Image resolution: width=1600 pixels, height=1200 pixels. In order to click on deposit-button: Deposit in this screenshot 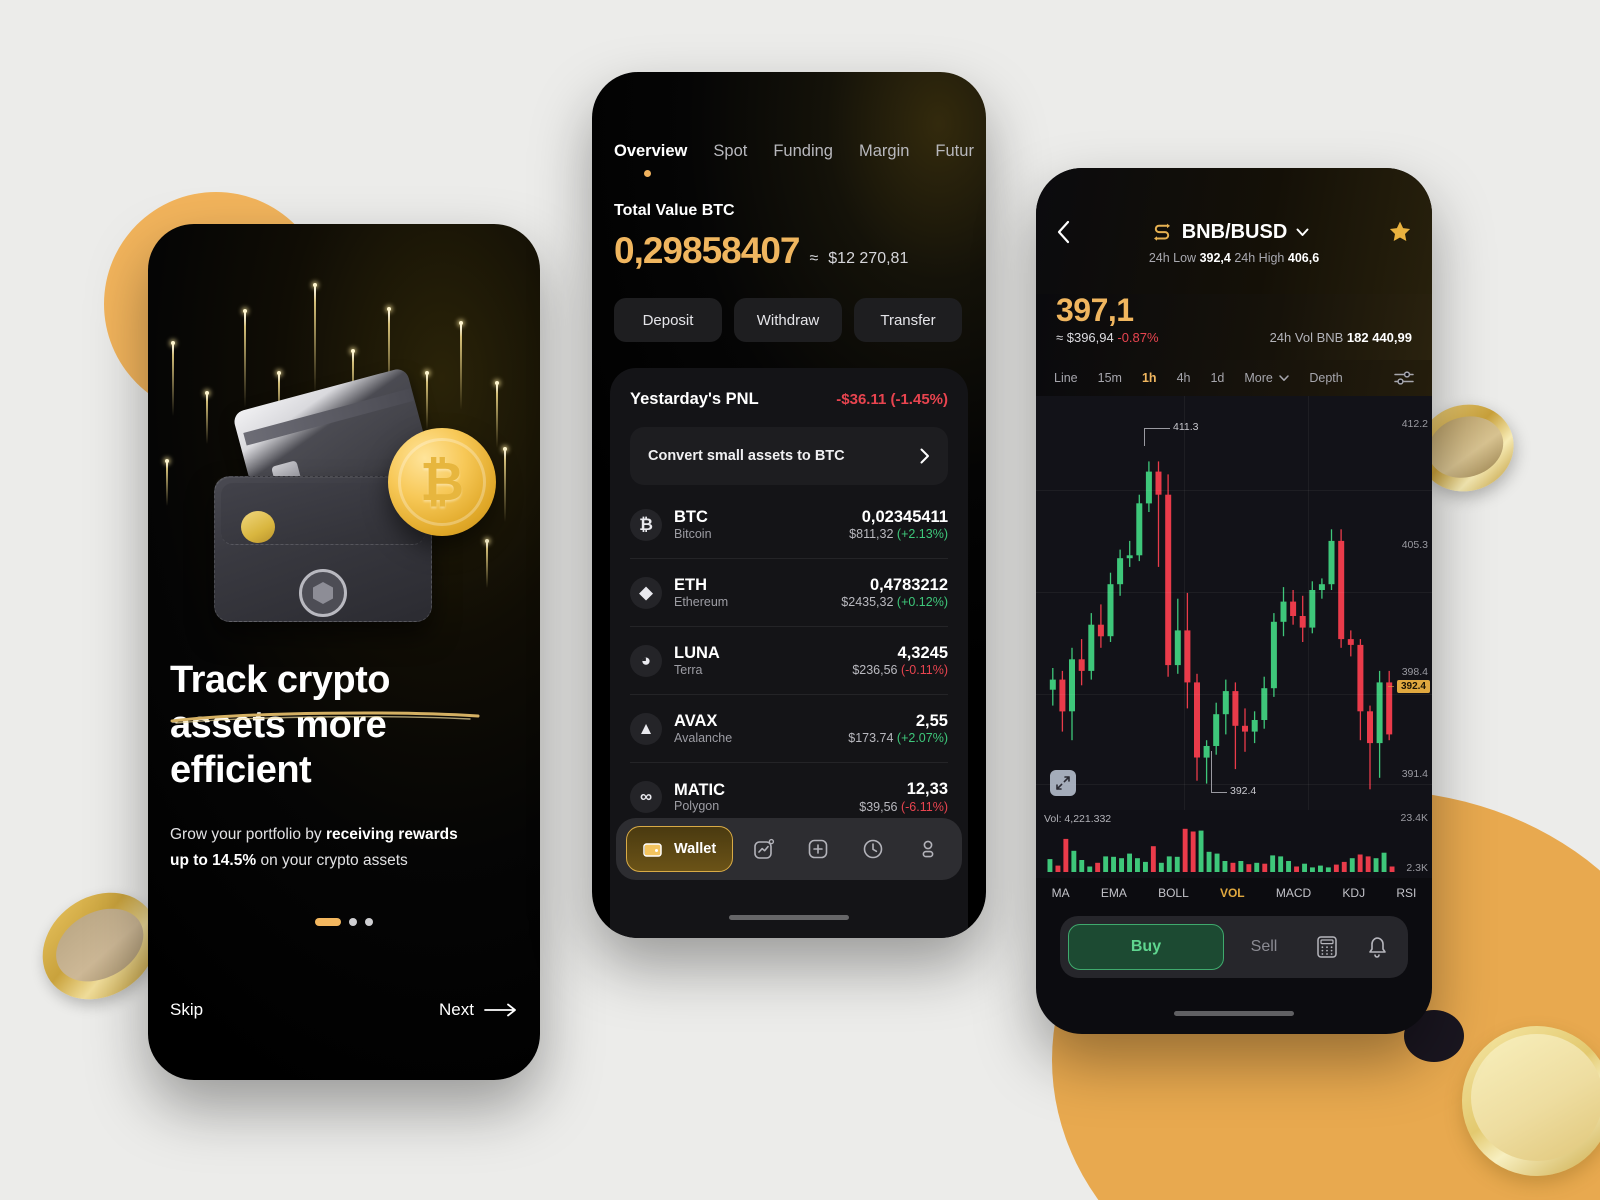, I will do `click(668, 320)`.